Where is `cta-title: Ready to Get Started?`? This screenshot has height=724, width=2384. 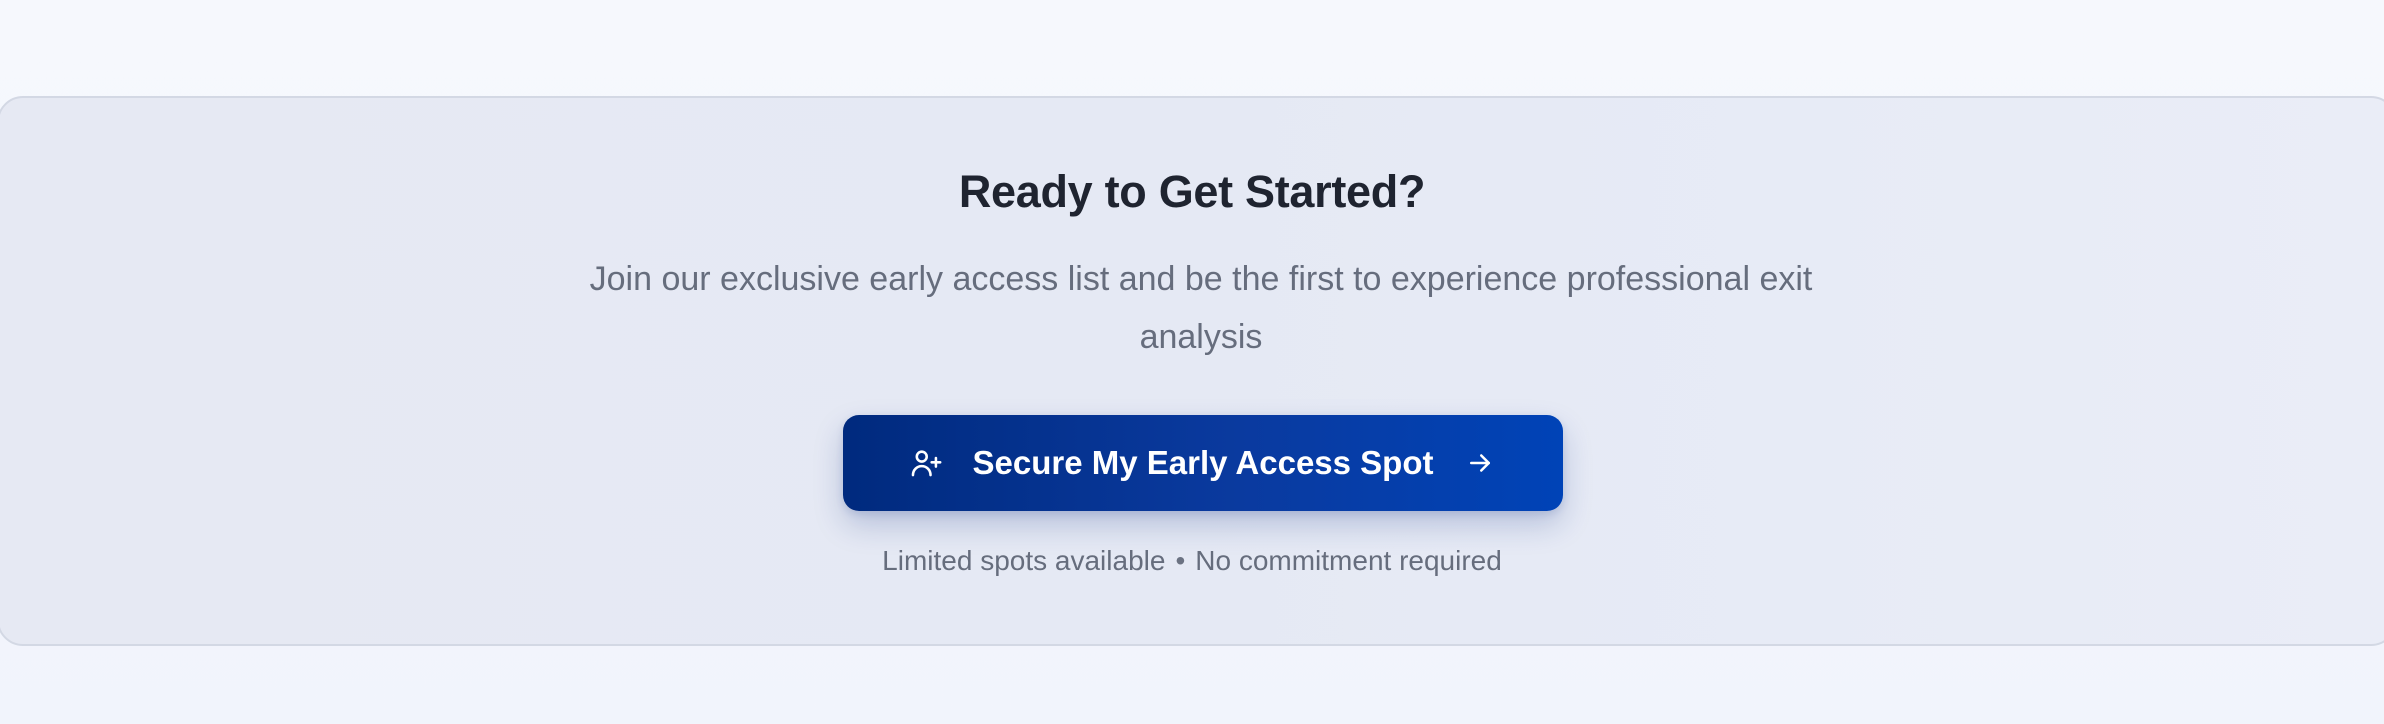 cta-title: Ready to Get Started? is located at coordinates (1192, 191).